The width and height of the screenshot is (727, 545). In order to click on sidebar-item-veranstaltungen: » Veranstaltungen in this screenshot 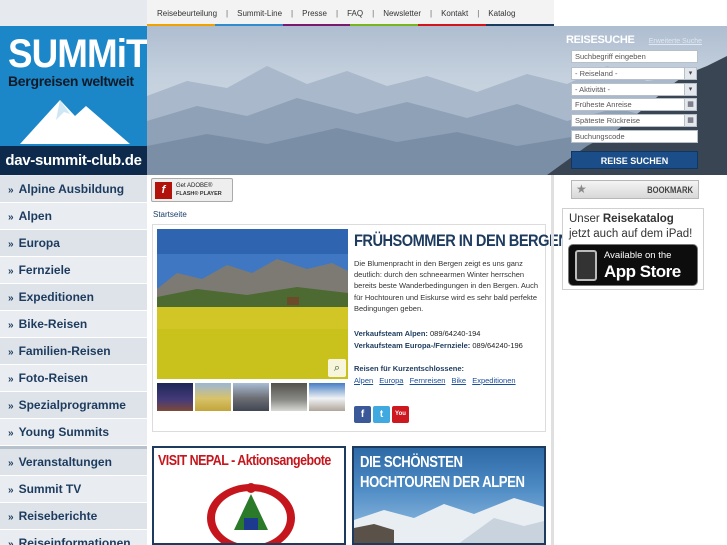, I will do `click(73, 462)`.